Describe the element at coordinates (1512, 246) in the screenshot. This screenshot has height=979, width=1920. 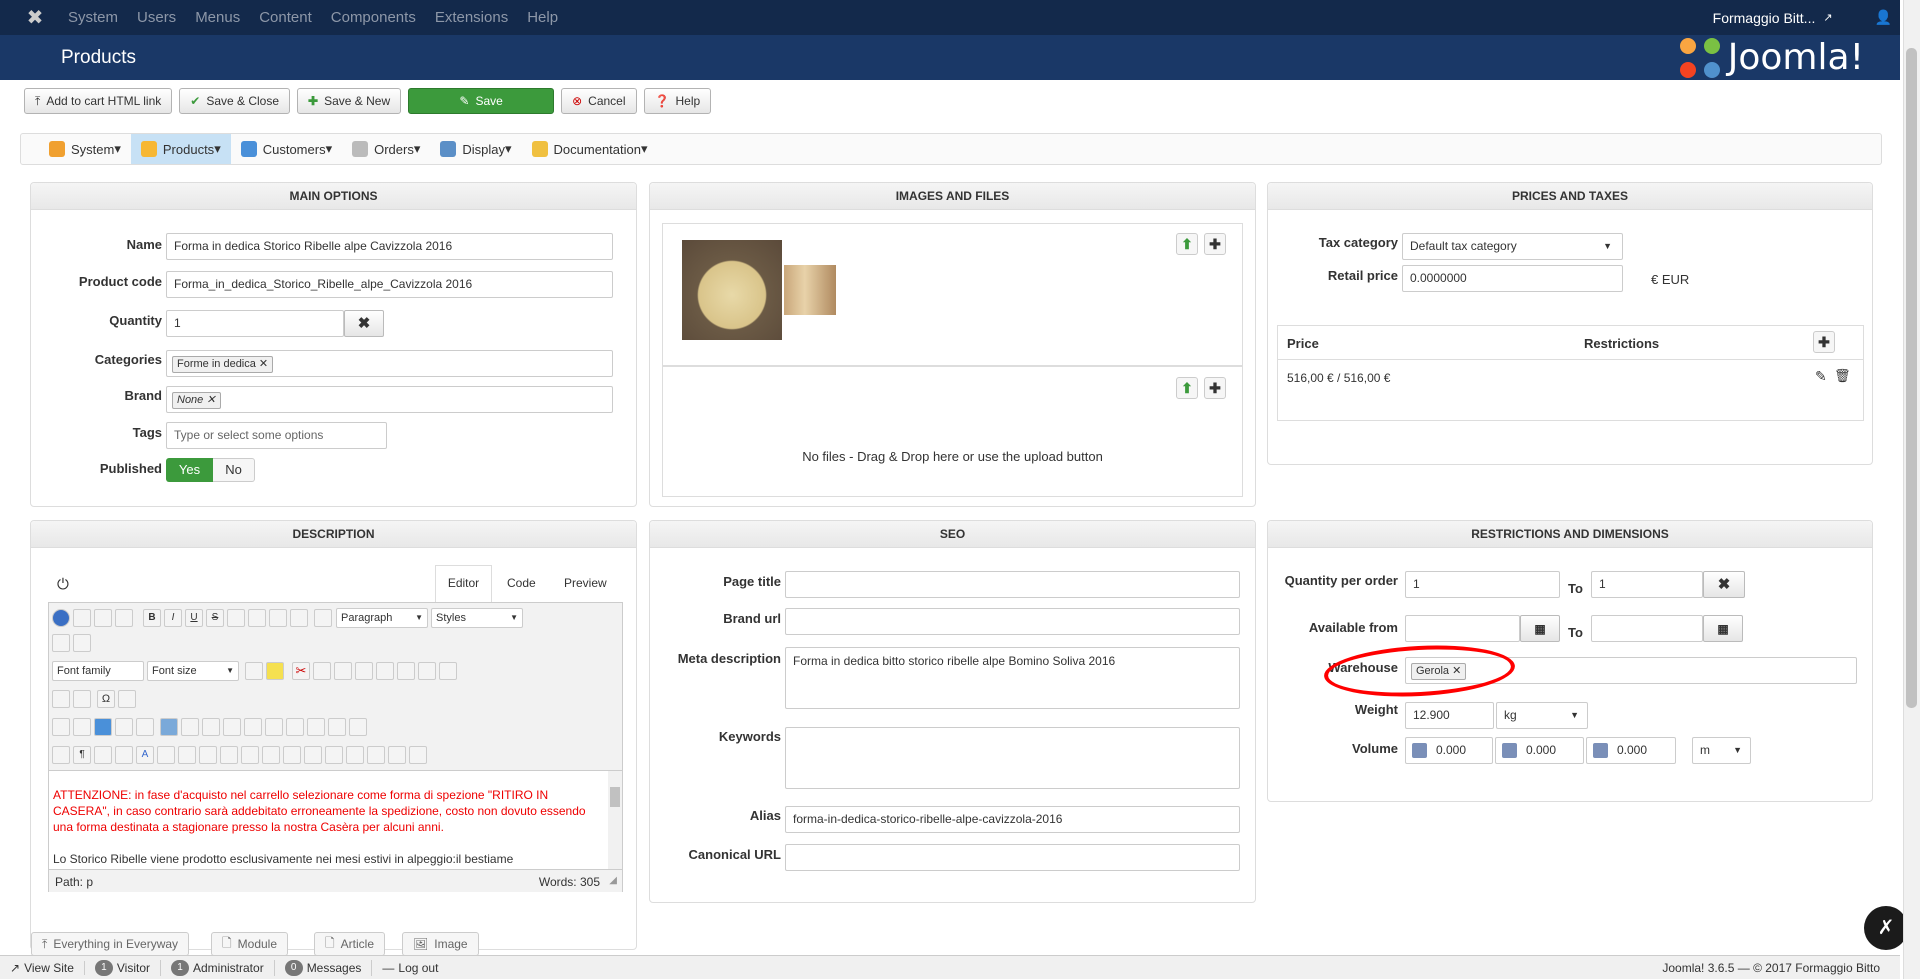
I see `tax-category-select: Default tax category ▼` at that location.